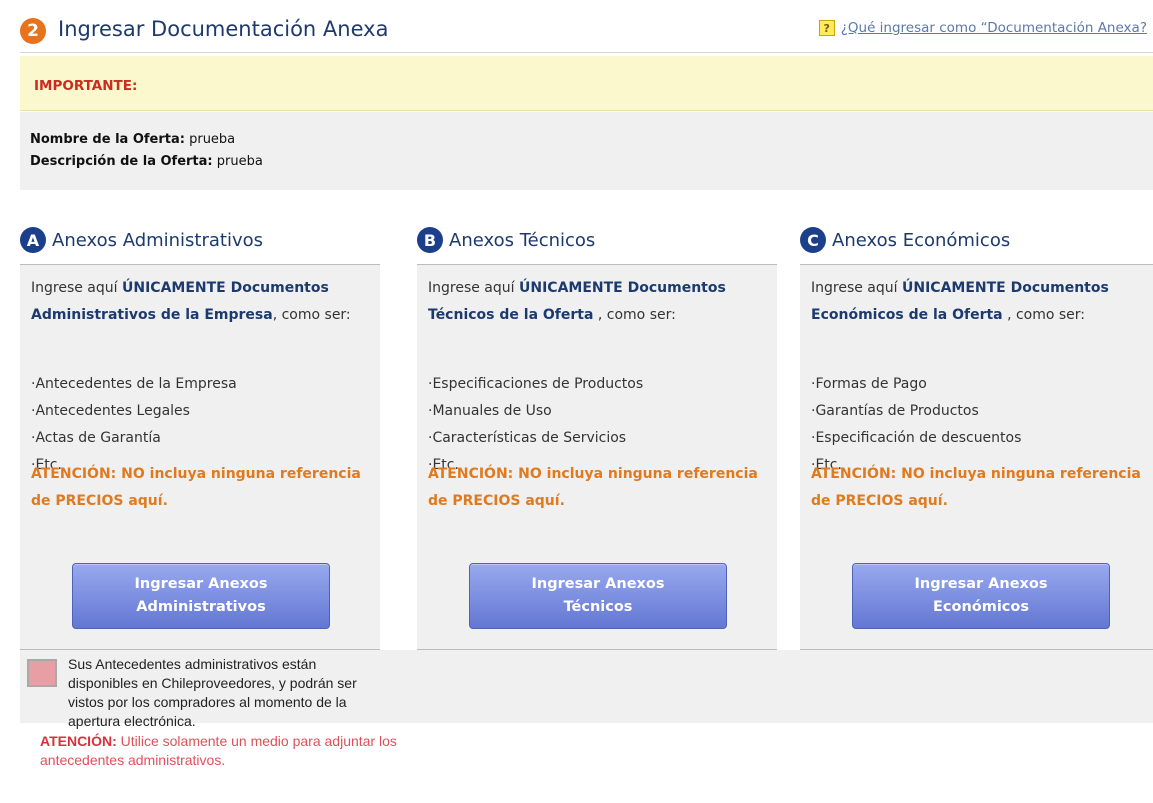  Describe the element at coordinates (223, 29) in the screenshot. I see `page-title: Ingresar Documentación Anexa` at that location.